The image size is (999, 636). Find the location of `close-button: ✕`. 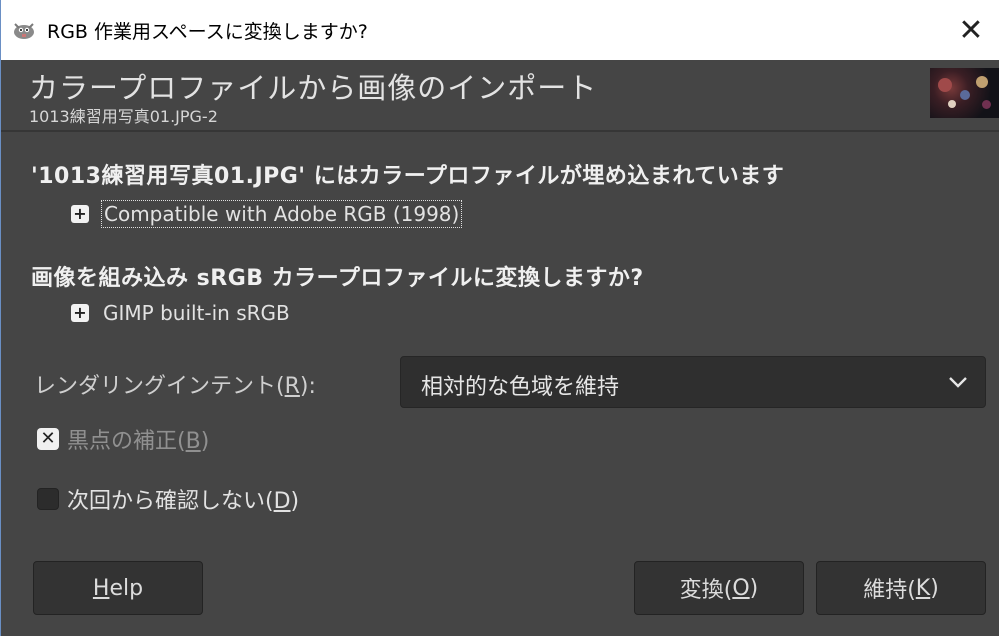

close-button: ✕ is located at coordinates (970, 30).